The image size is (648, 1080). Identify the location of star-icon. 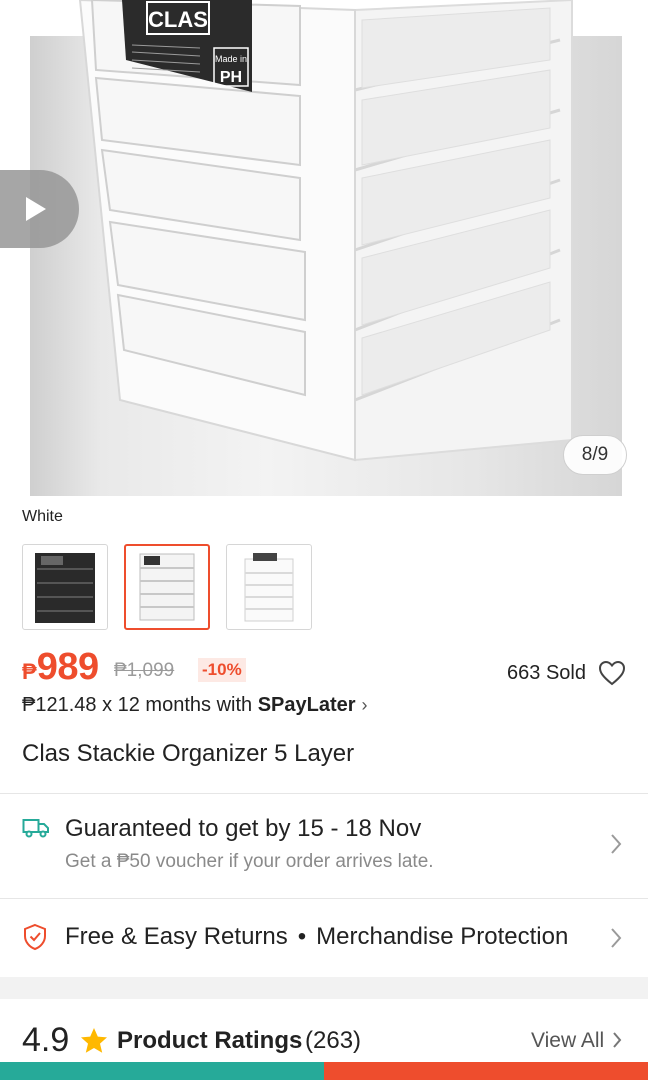
(94, 1040).